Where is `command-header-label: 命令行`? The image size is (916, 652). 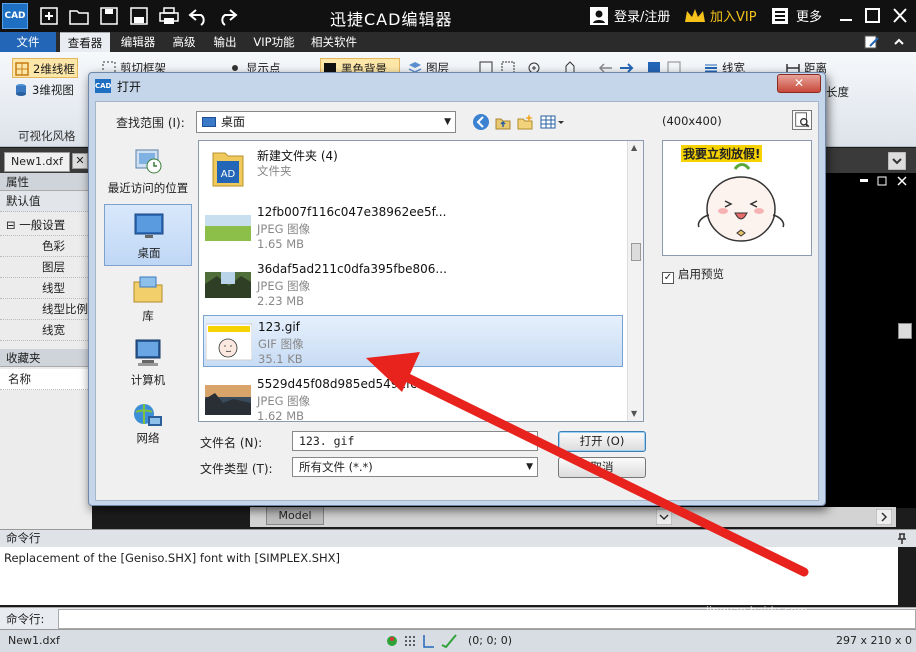
command-header-label: 命令行 is located at coordinates (23, 538).